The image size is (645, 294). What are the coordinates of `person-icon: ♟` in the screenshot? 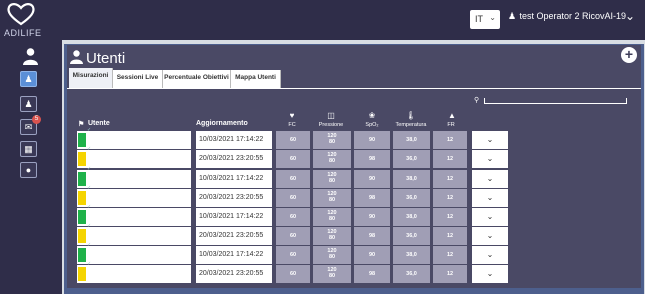 It's located at (28, 79).